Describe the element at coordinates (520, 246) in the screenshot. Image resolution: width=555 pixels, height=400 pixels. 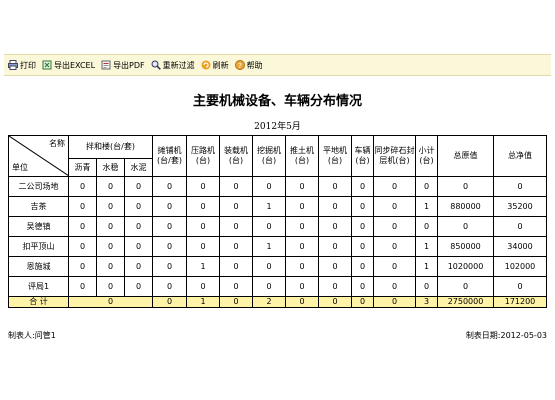
I see `table-cell: 34000` at that location.